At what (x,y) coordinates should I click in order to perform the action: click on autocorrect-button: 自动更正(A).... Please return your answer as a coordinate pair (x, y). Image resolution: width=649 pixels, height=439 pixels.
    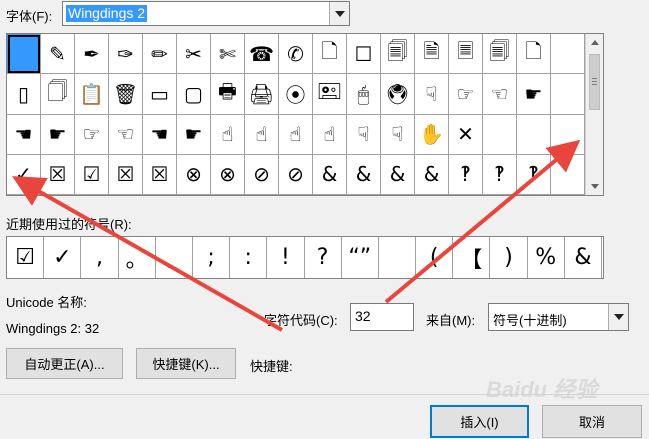
    Looking at the image, I should click on (64, 363).